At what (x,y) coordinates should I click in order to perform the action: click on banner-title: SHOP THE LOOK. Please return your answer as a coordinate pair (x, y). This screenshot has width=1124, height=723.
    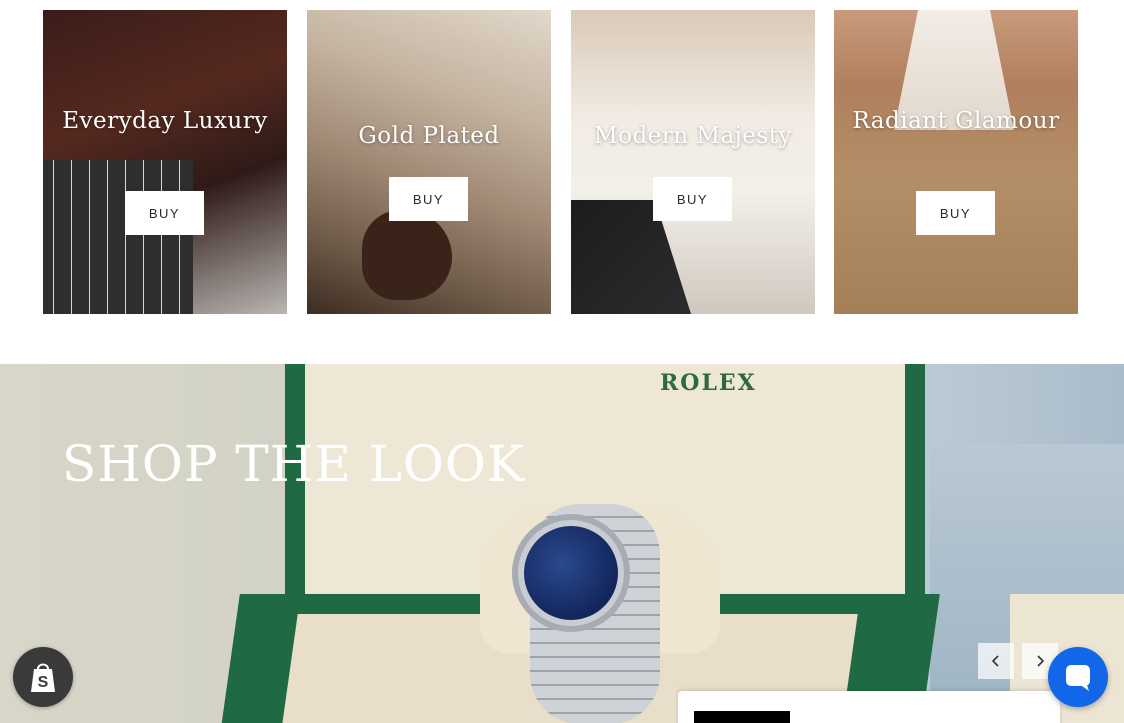
    Looking at the image, I should click on (294, 464).